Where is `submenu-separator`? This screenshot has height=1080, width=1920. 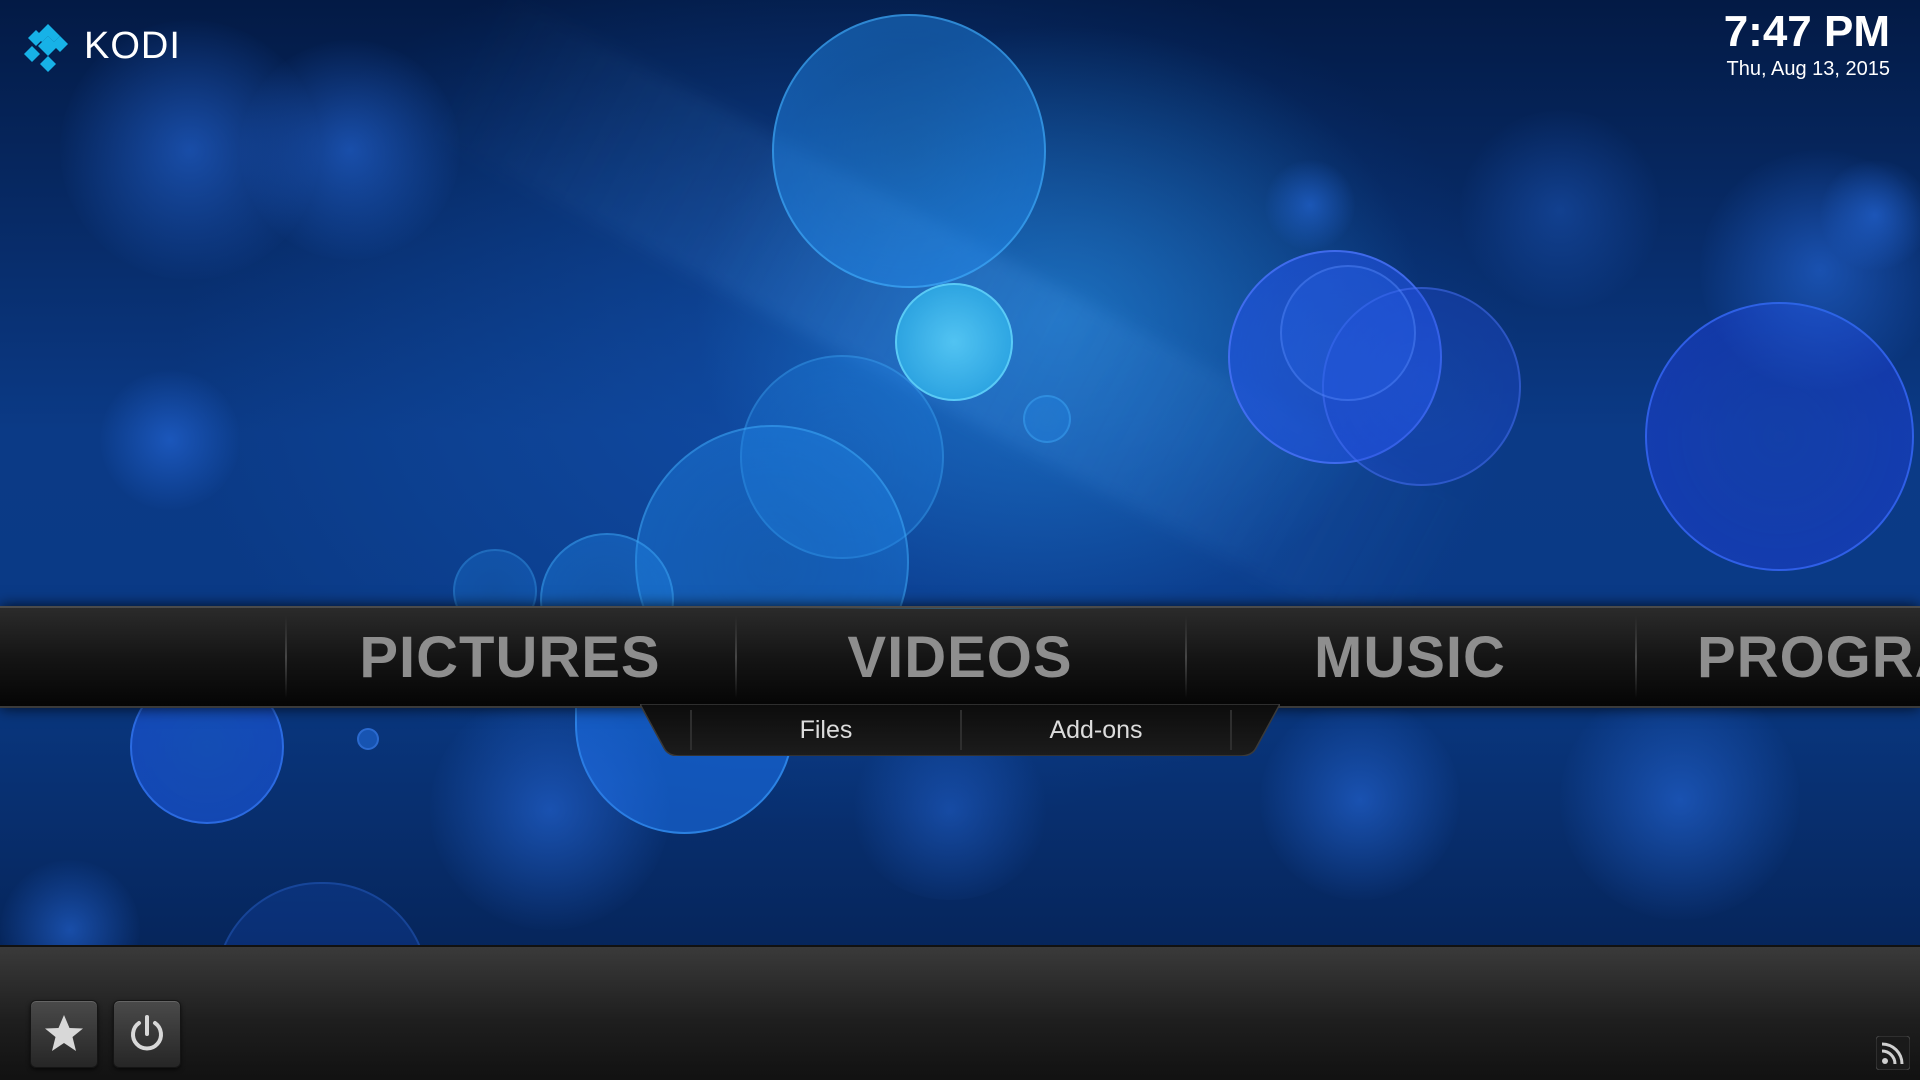 submenu-separator is located at coordinates (1231, 730).